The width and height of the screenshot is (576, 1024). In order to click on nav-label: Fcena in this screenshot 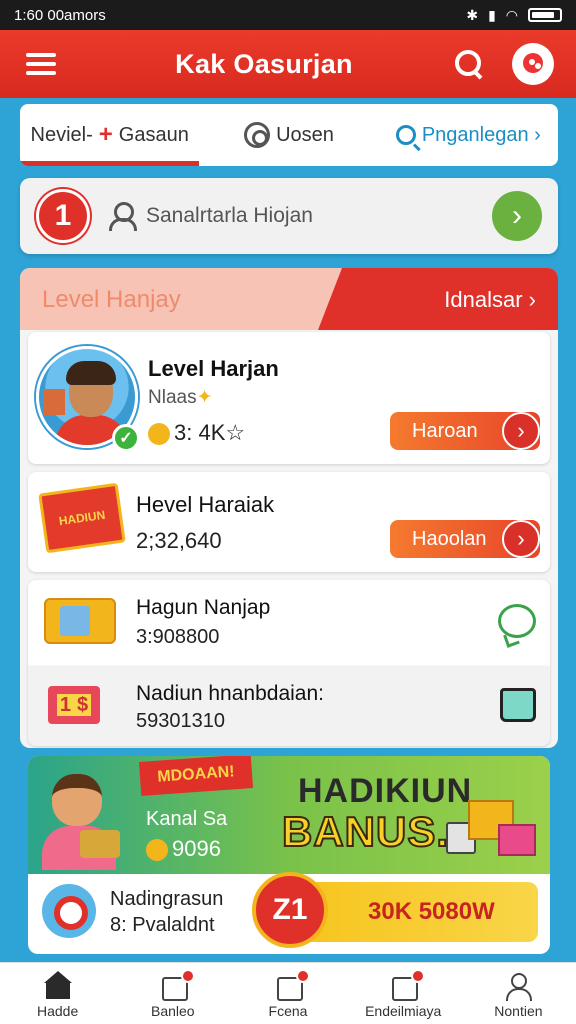, I will do `click(288, 1011)`.